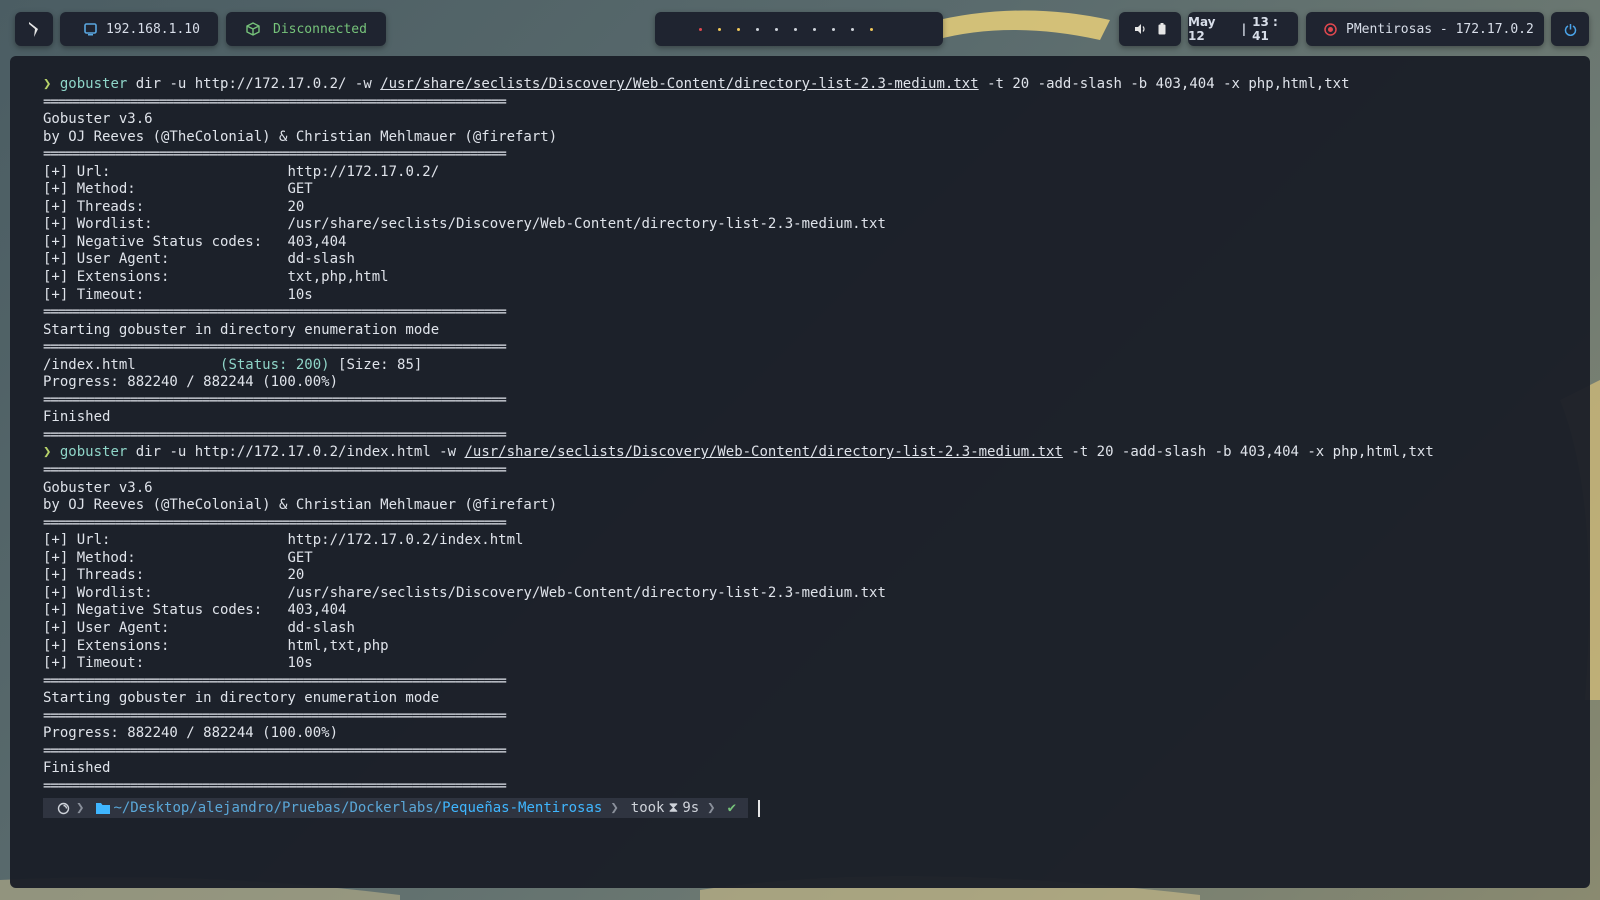 This screenshot has height=900, width=1600. I want to click on prompt-status-segment: ✔, so click(735, 808).